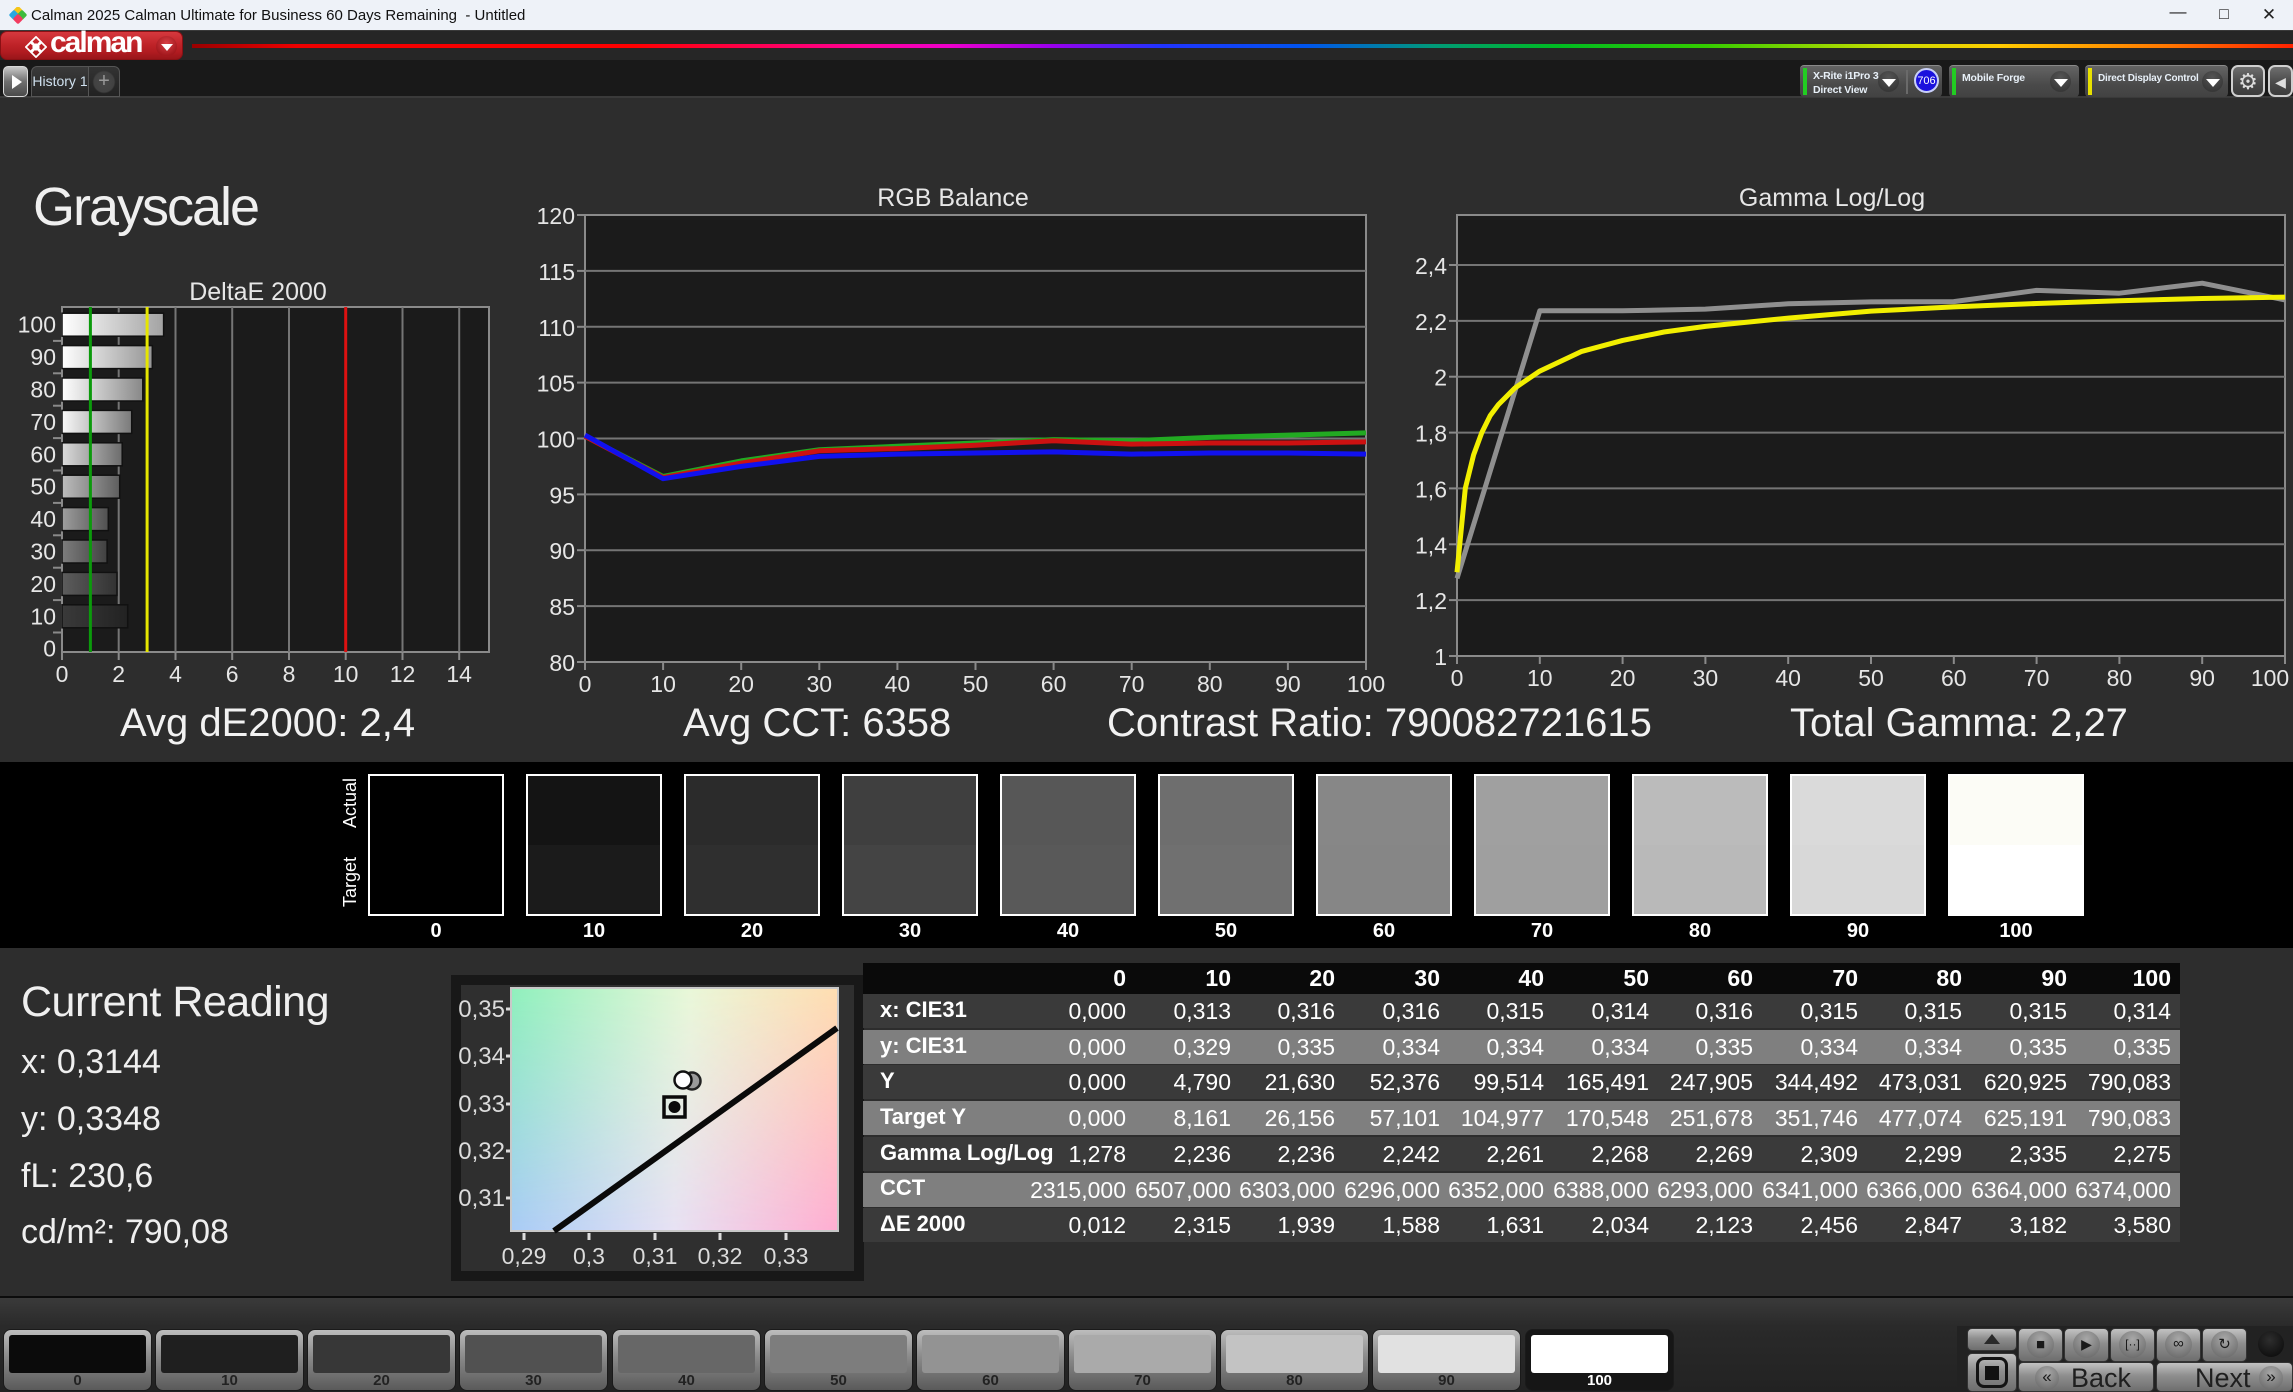 This screenshot has width=2293, height=1392. I want to click on svg-text: 0,35, so click(481, 1009).